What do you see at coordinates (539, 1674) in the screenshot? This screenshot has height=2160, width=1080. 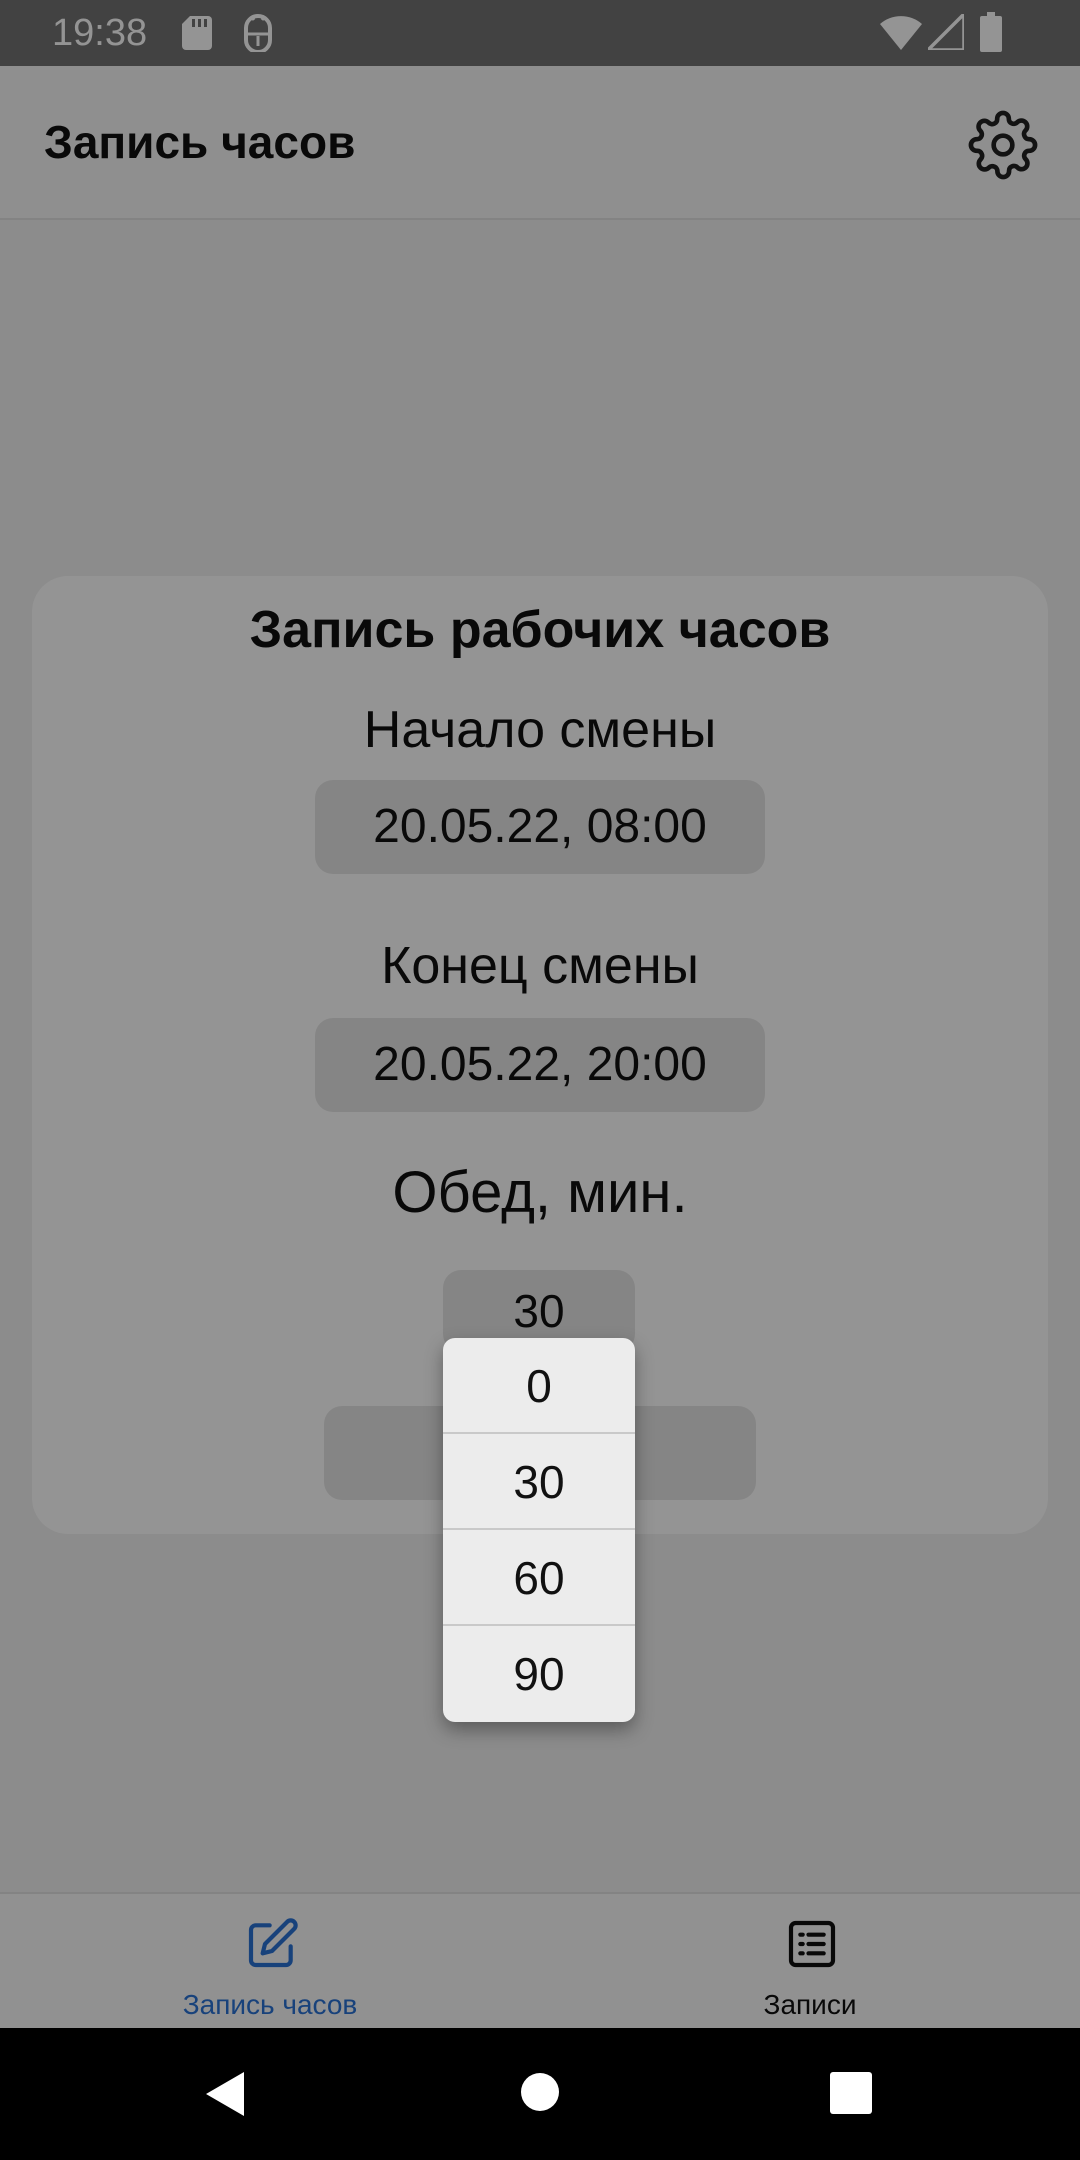 I see `dropdown-option: 90` at bounding box center [539, 1674].